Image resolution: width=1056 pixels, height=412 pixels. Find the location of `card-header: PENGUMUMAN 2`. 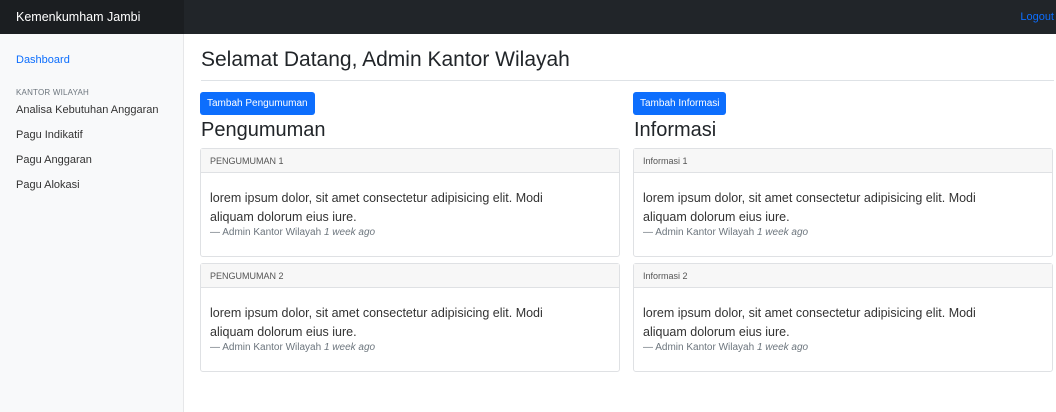

card-header: PENGUMUMAN 2 is located at coordinates (410, 276).